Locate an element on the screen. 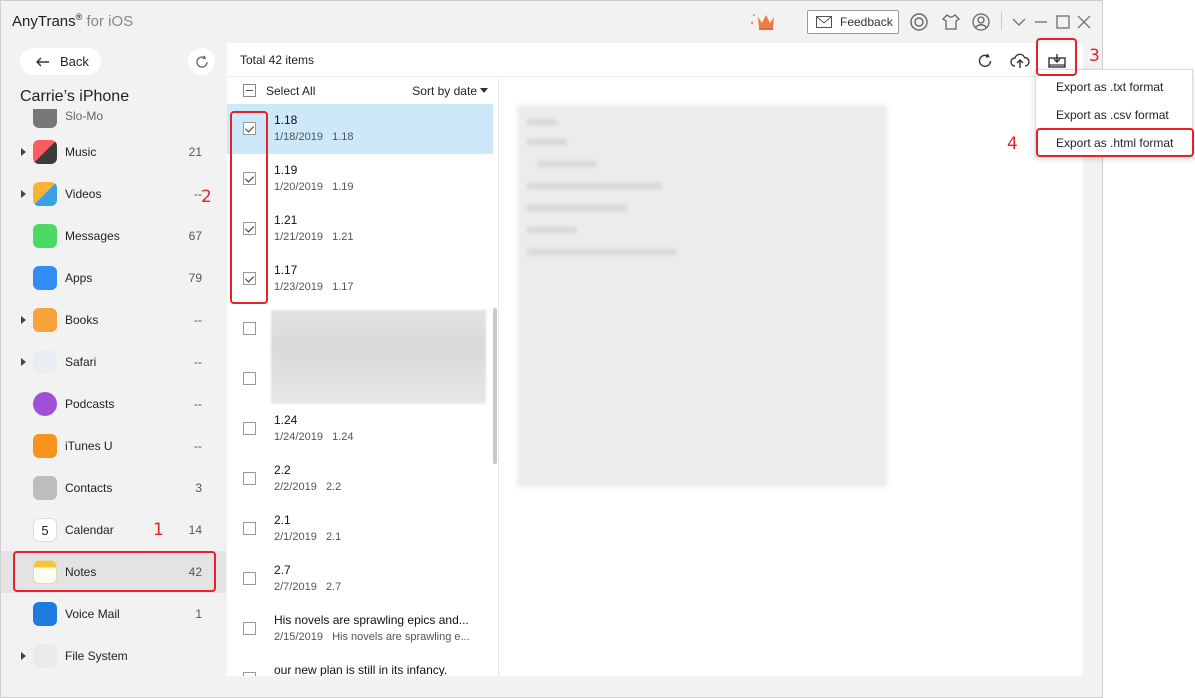 The height and width of the screenshot is (698, 1195). refresh-button is located at coordinates (985, 61).